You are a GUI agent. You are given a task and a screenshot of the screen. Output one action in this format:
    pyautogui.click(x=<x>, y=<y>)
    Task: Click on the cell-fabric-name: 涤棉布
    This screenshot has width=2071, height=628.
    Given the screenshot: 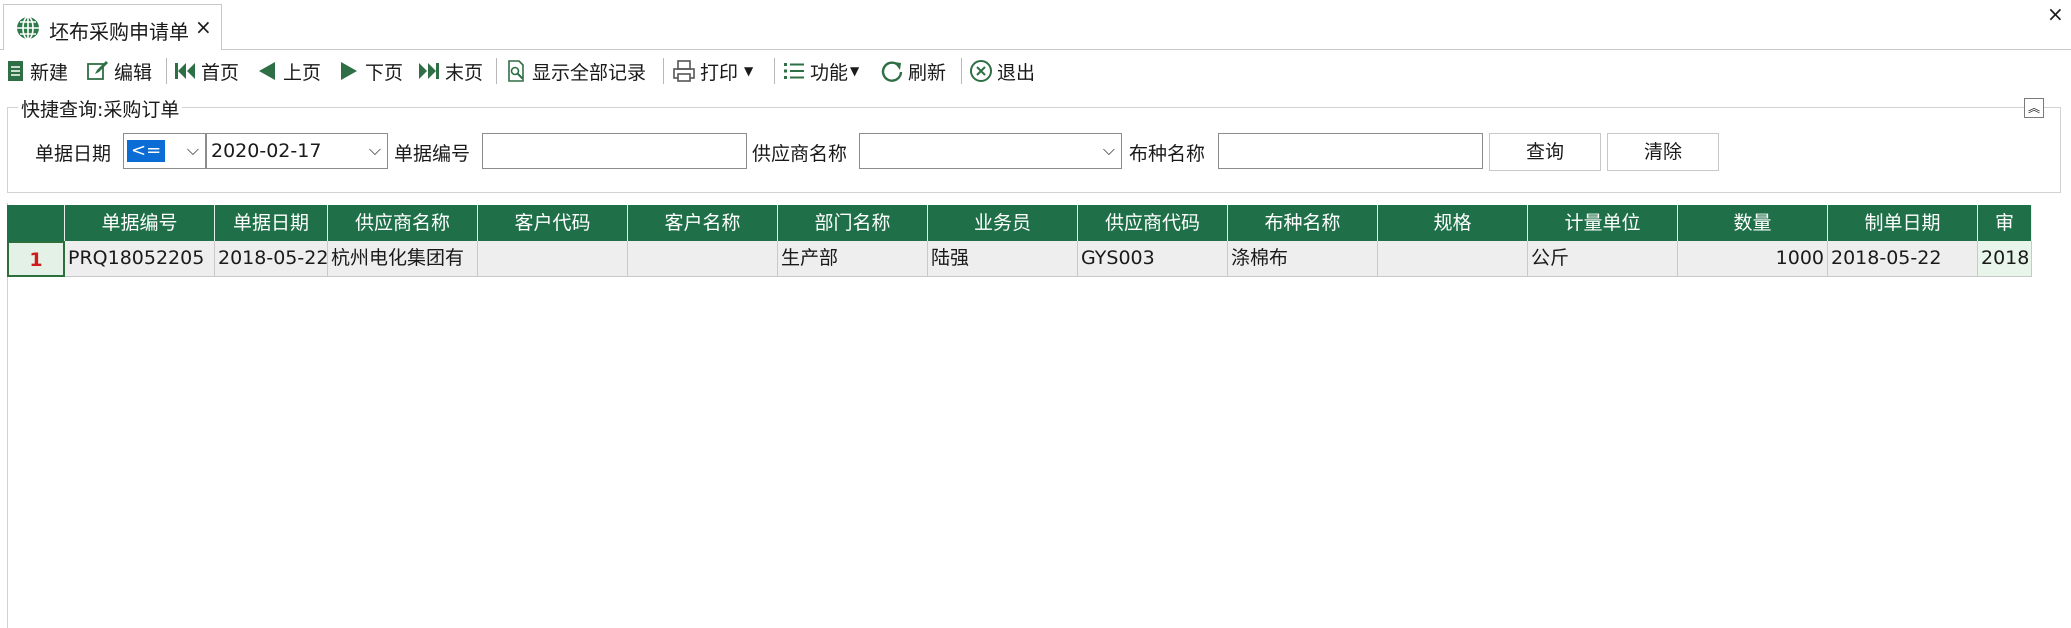 What is the action you would take?
    pyautogui.click(x=1303, y=259)
    